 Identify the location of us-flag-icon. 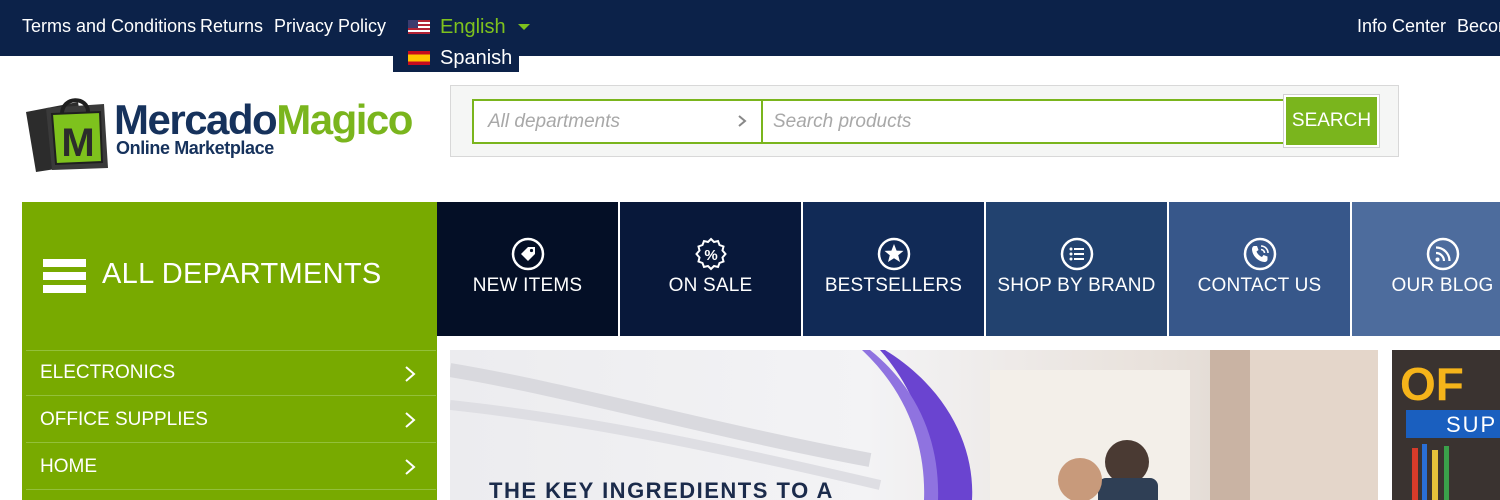
(419, 27).